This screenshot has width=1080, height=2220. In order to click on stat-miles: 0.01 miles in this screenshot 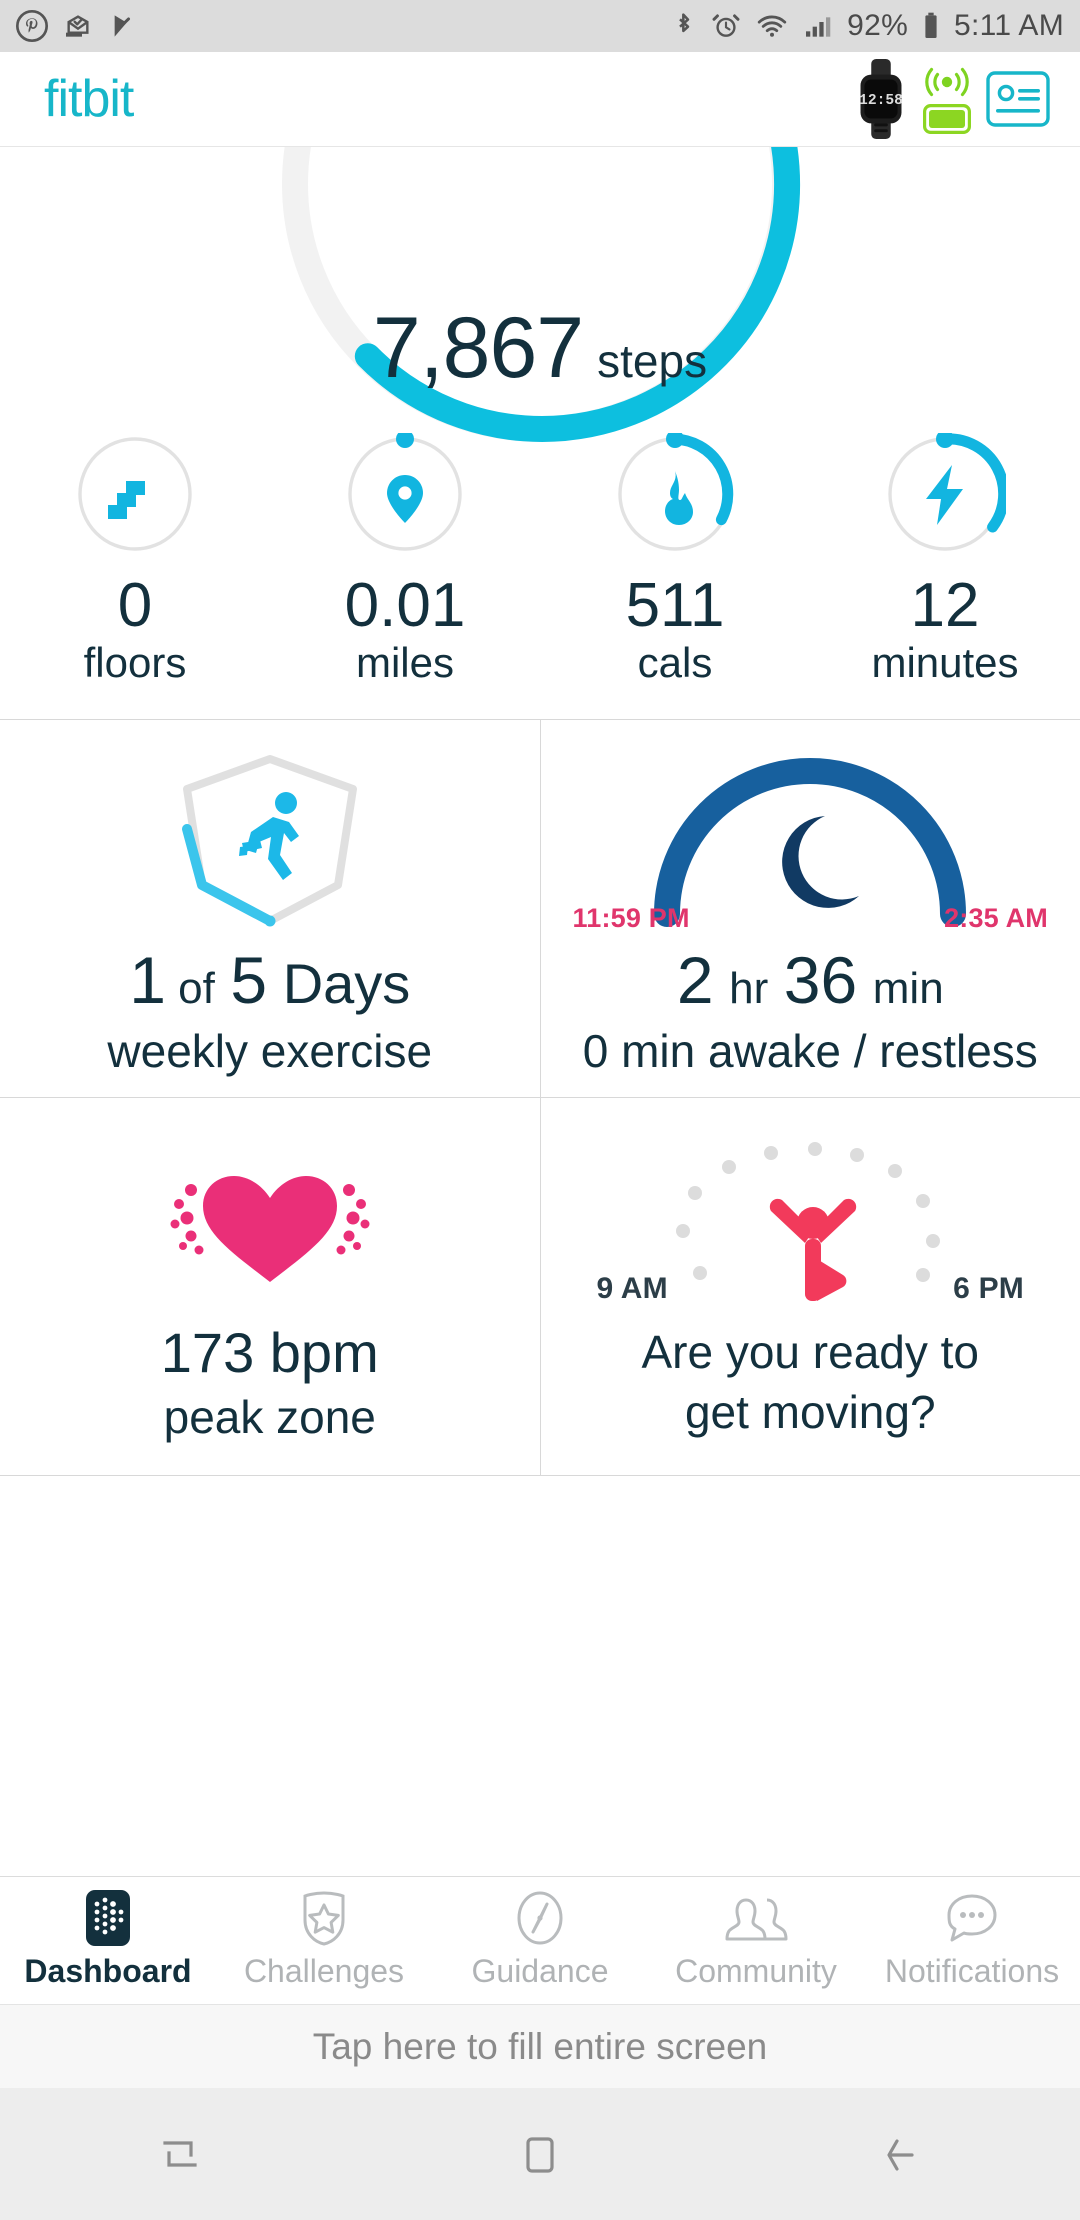, I will do `click(405, 574)`.